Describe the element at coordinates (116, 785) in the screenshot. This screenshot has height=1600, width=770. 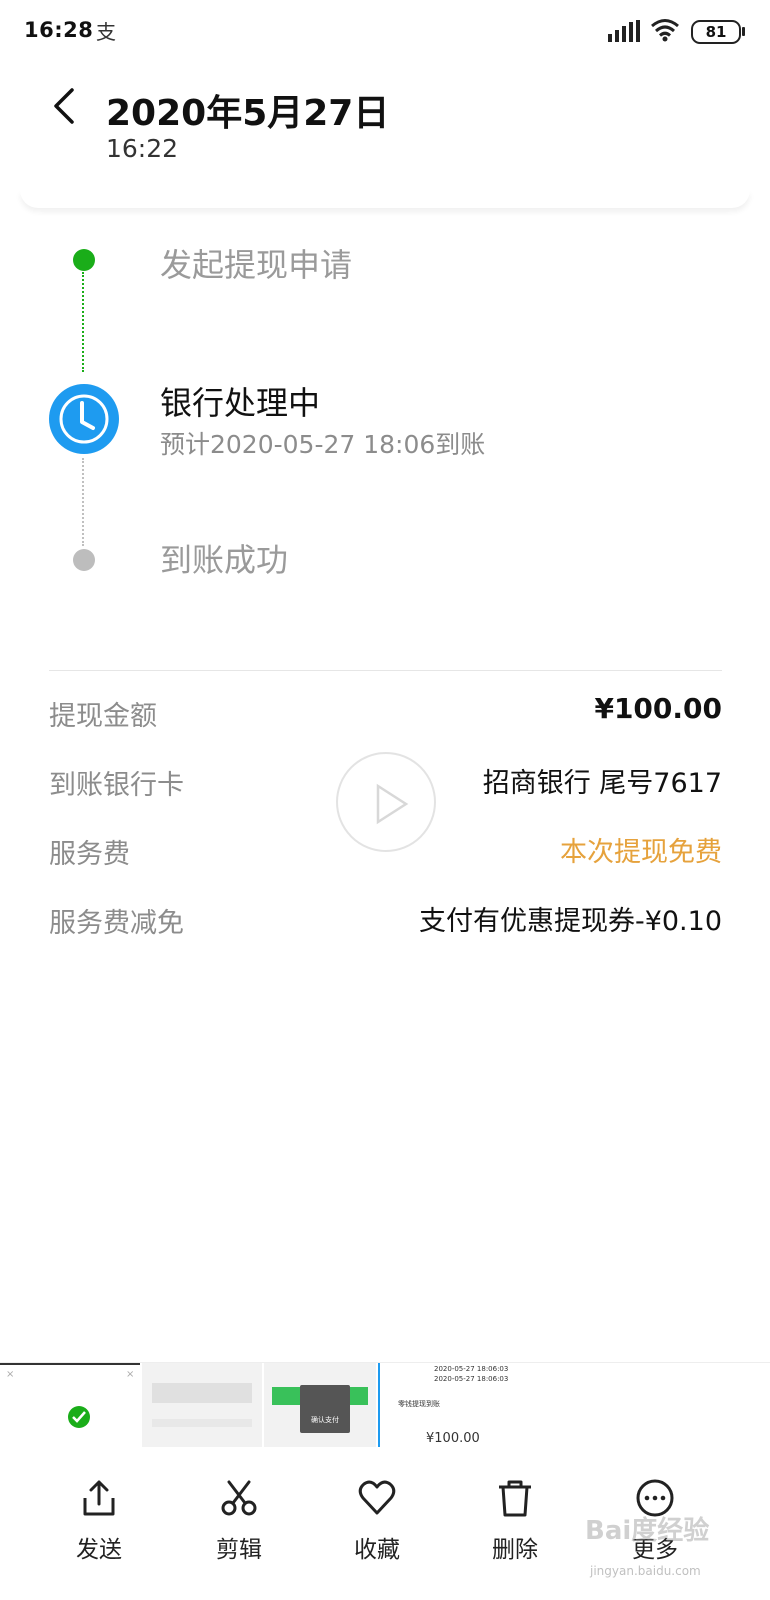
I see `detail-label-bank-card: 到账银行卡` at that location.